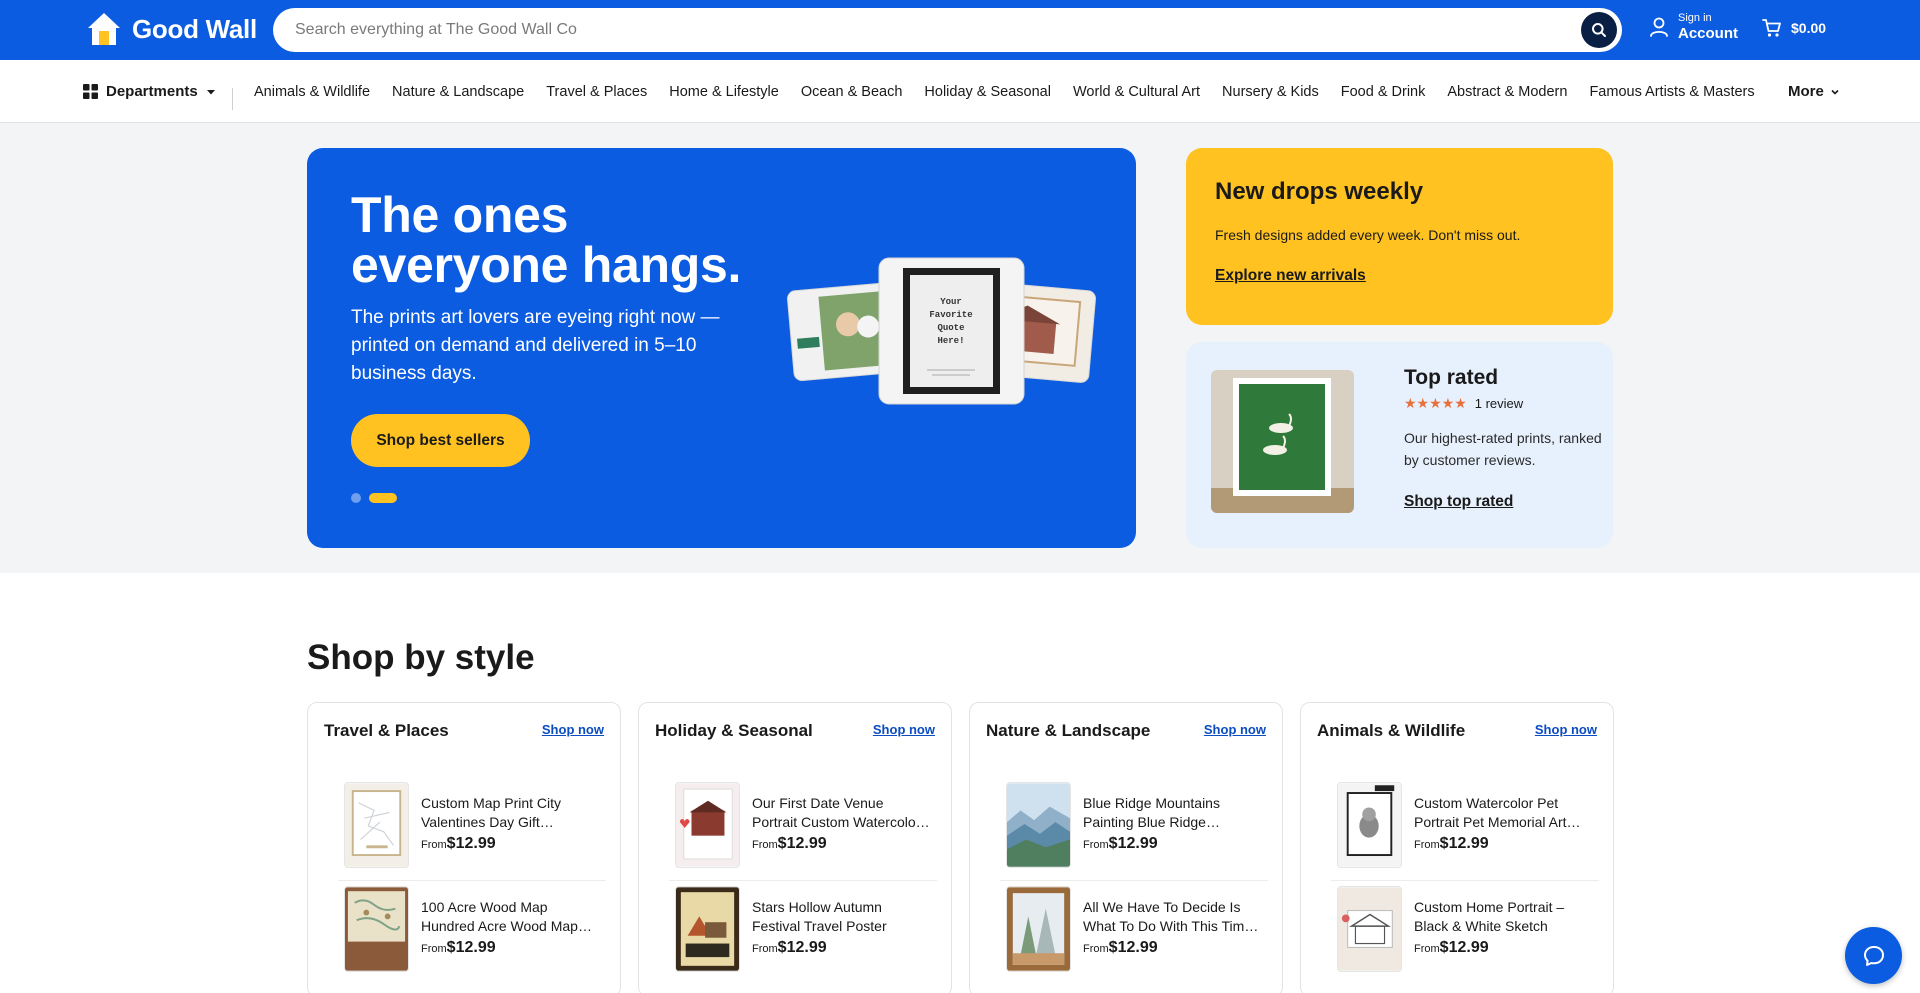 The width and height of the screenshot is (1920, 993). I want to click on nav-link-abstract-modern: Abstract & Modern, so click(1507, 92).